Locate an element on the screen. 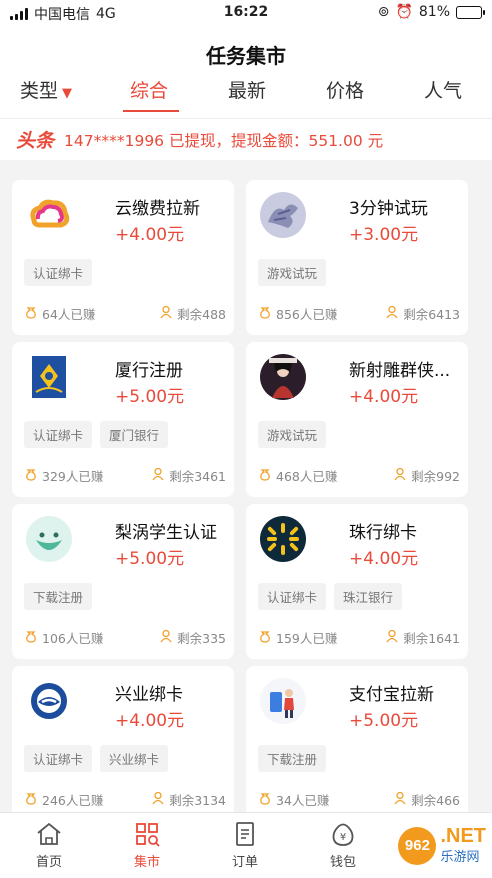 This screenshot has height=878, width=492. watermark-text: .NET is located at coordinates (463, 836).